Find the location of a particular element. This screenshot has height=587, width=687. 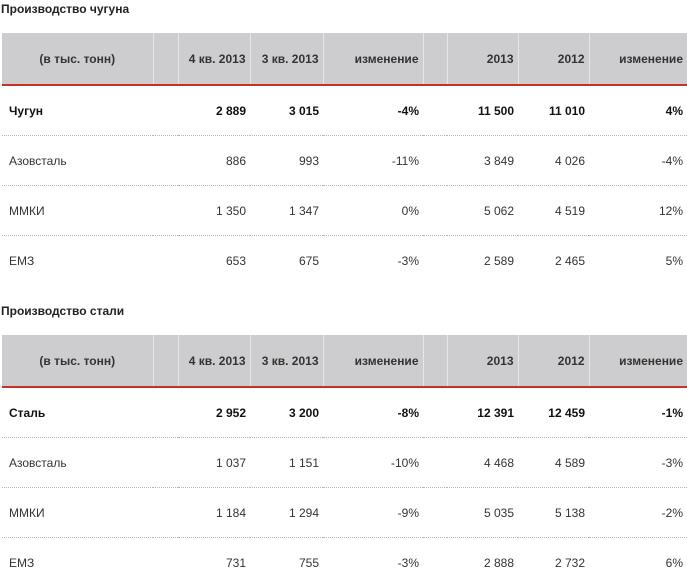

value-cell: 755 is located at coordinates (286, 562).